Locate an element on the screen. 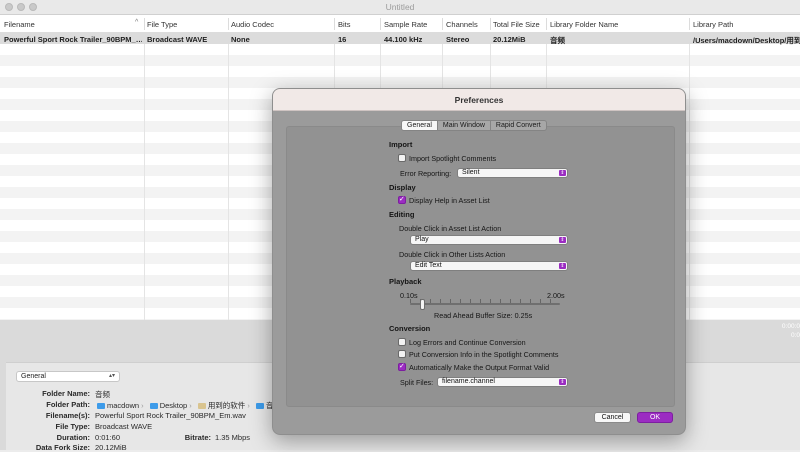  import-spotlight-checkbox is located at coordinates (402, 158).